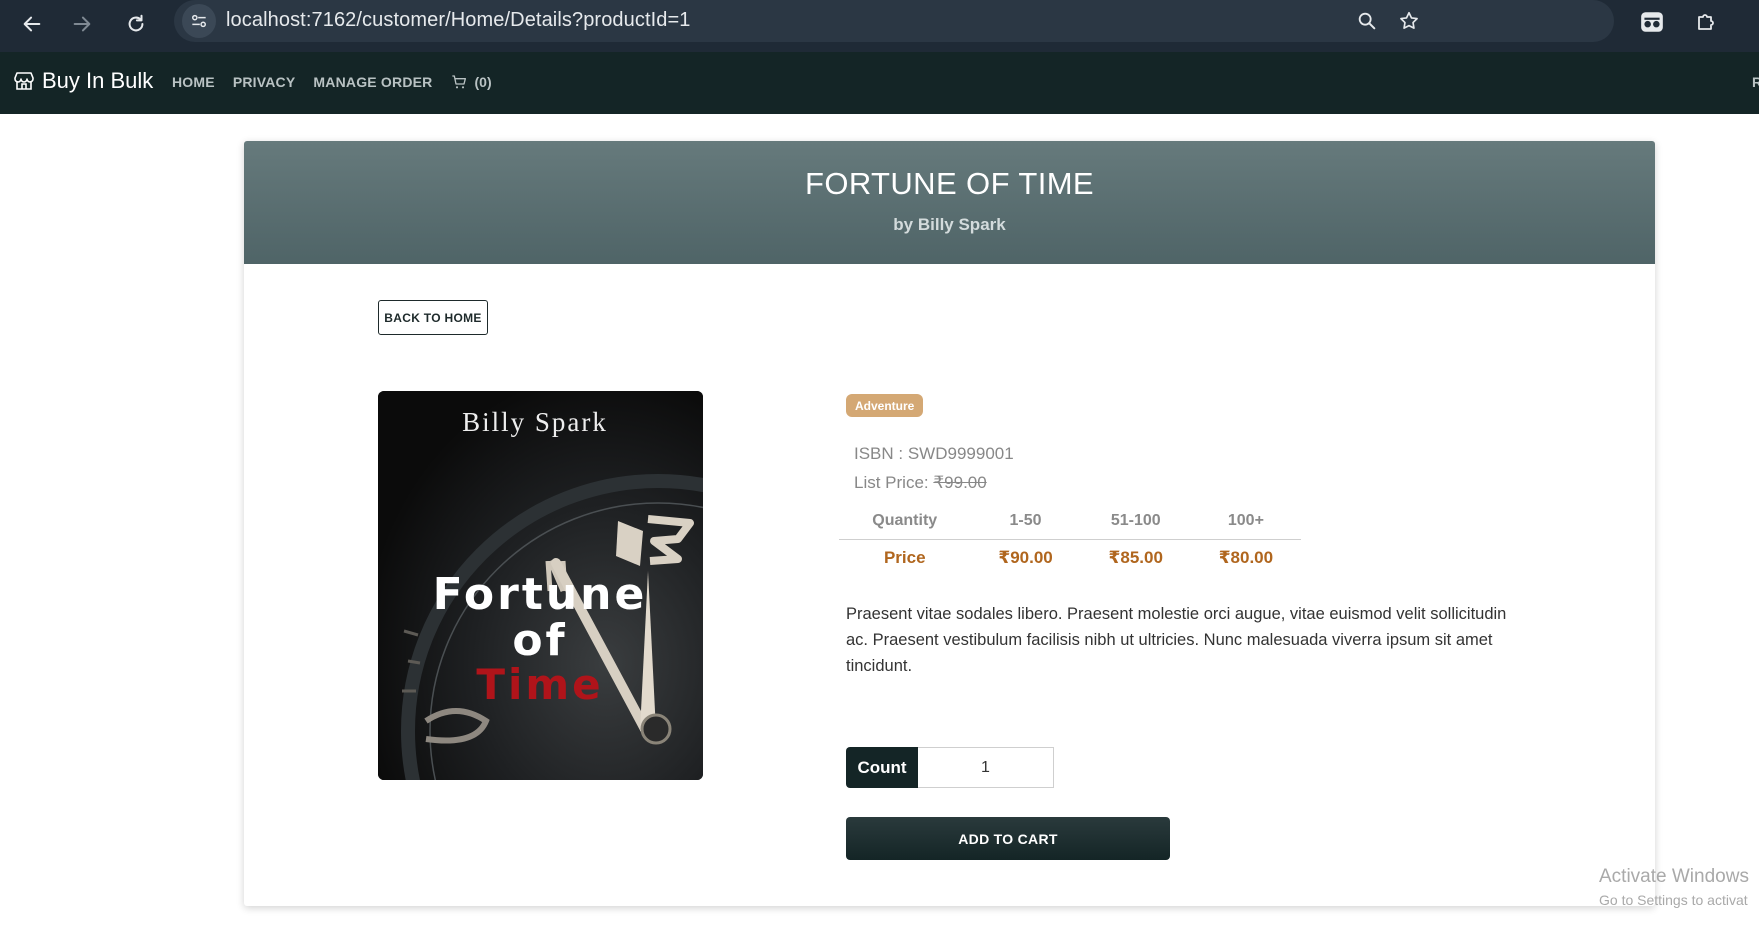  What do you see at coordinates (471, 82) in the screenshot?
I see `nav-cart: (0)` at bounding box center [471, 82].